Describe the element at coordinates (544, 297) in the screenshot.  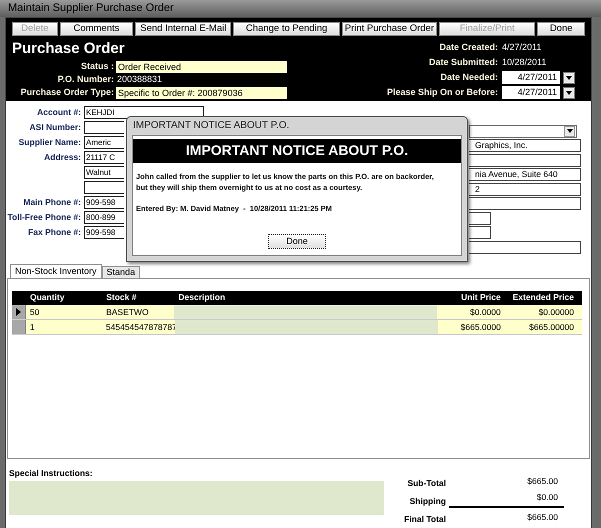
I see `column-header: Extended Price` at that location.